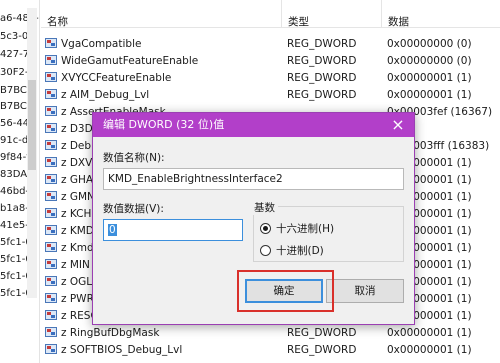 This screenshot has width=500, height=363. I want to click on value-name-cell: XVYCCFeatureEnable, so click(161, 78).